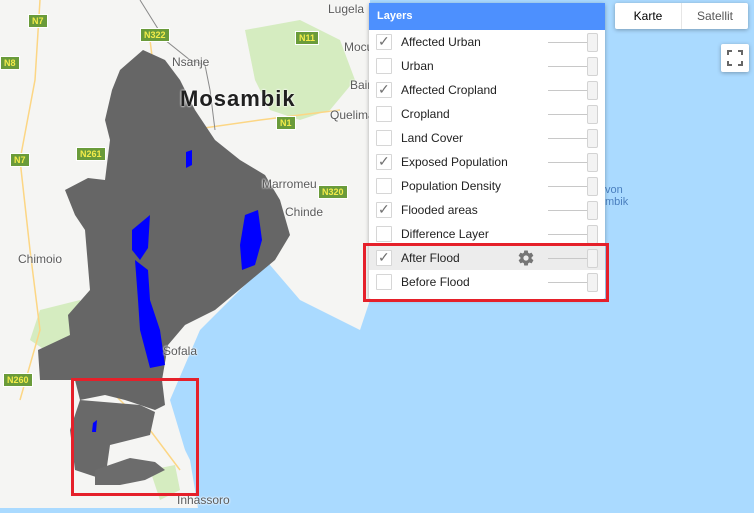  What do you see at coordinates (304, 212) in the screenshot?
I see `place-label: Chinde` at bounding box center [304, 212].